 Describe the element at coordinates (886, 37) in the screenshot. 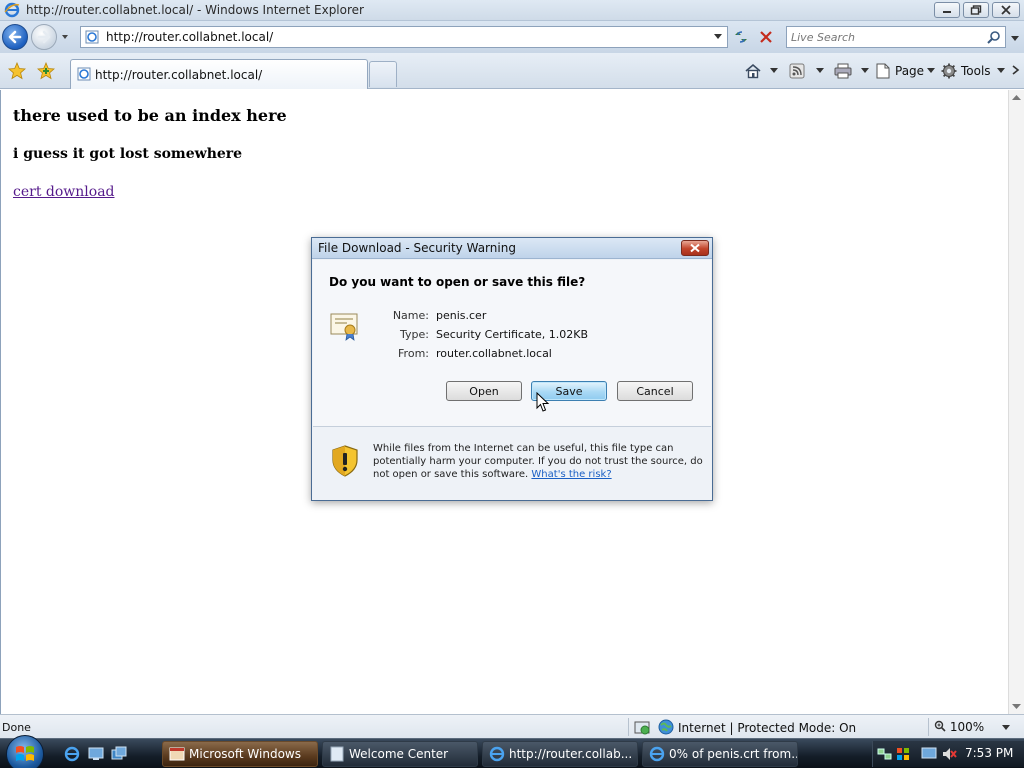

I see `search-input` at that location.